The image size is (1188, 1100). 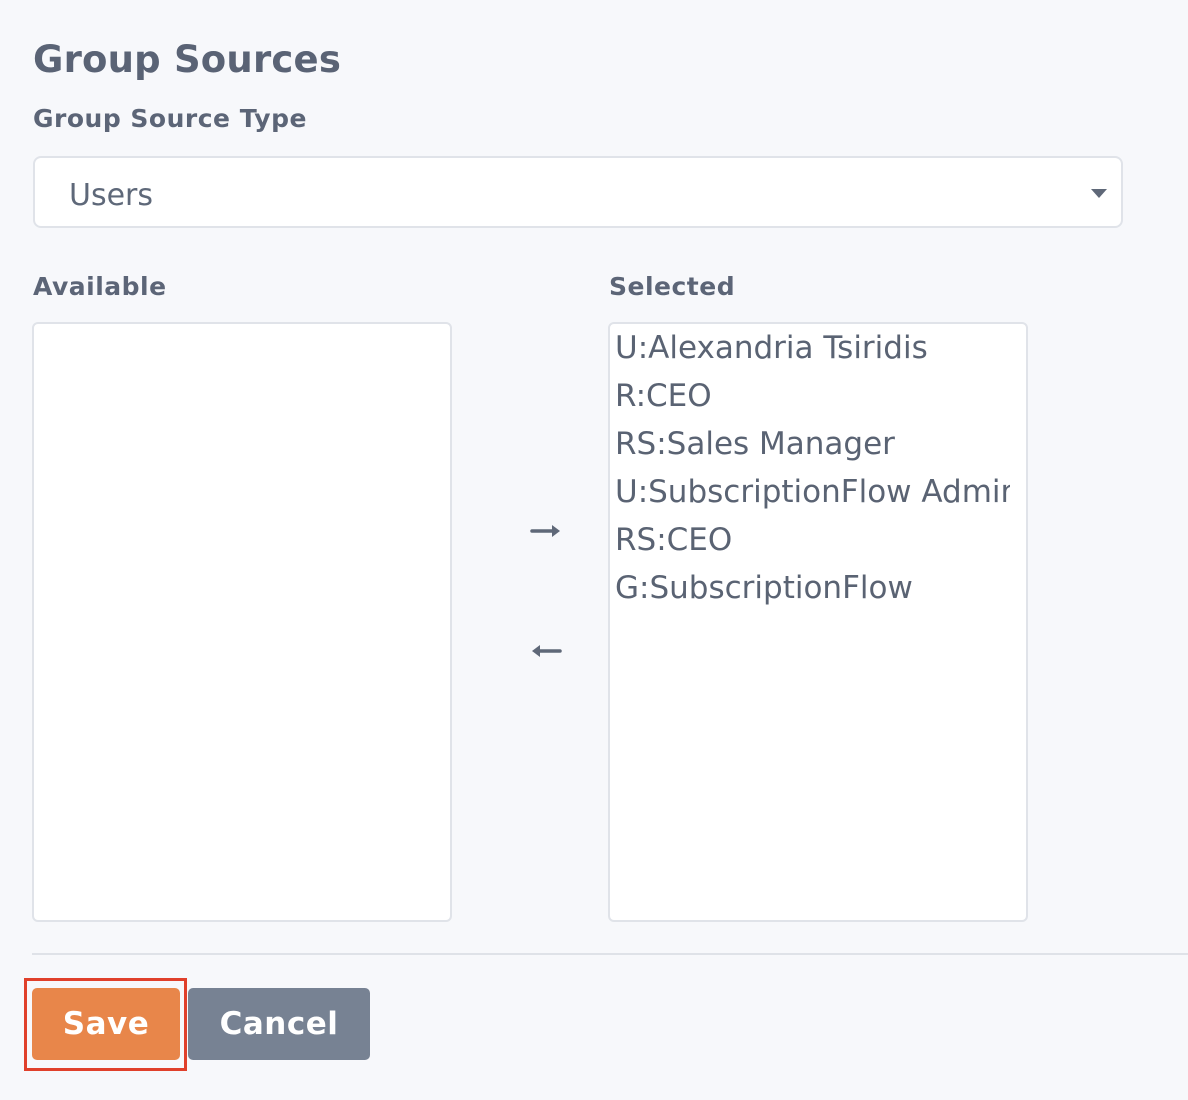 What do you see at coordinates (106, 1024) in the screenshot?
I see `save-button: Save` at bounding box center [106, 1024].